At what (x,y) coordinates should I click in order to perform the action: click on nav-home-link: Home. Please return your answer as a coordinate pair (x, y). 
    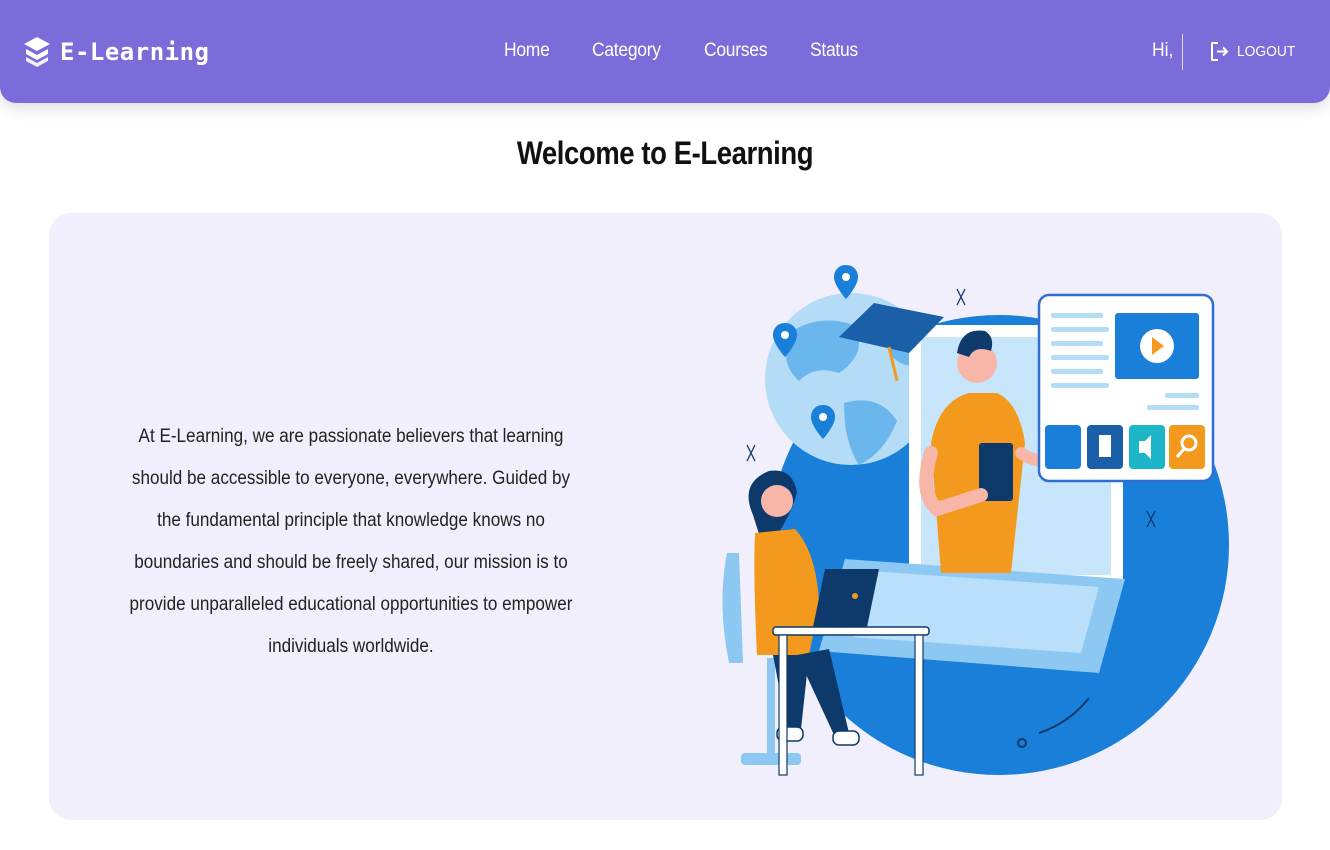
    Looking at the image, I should click on (544, 51).